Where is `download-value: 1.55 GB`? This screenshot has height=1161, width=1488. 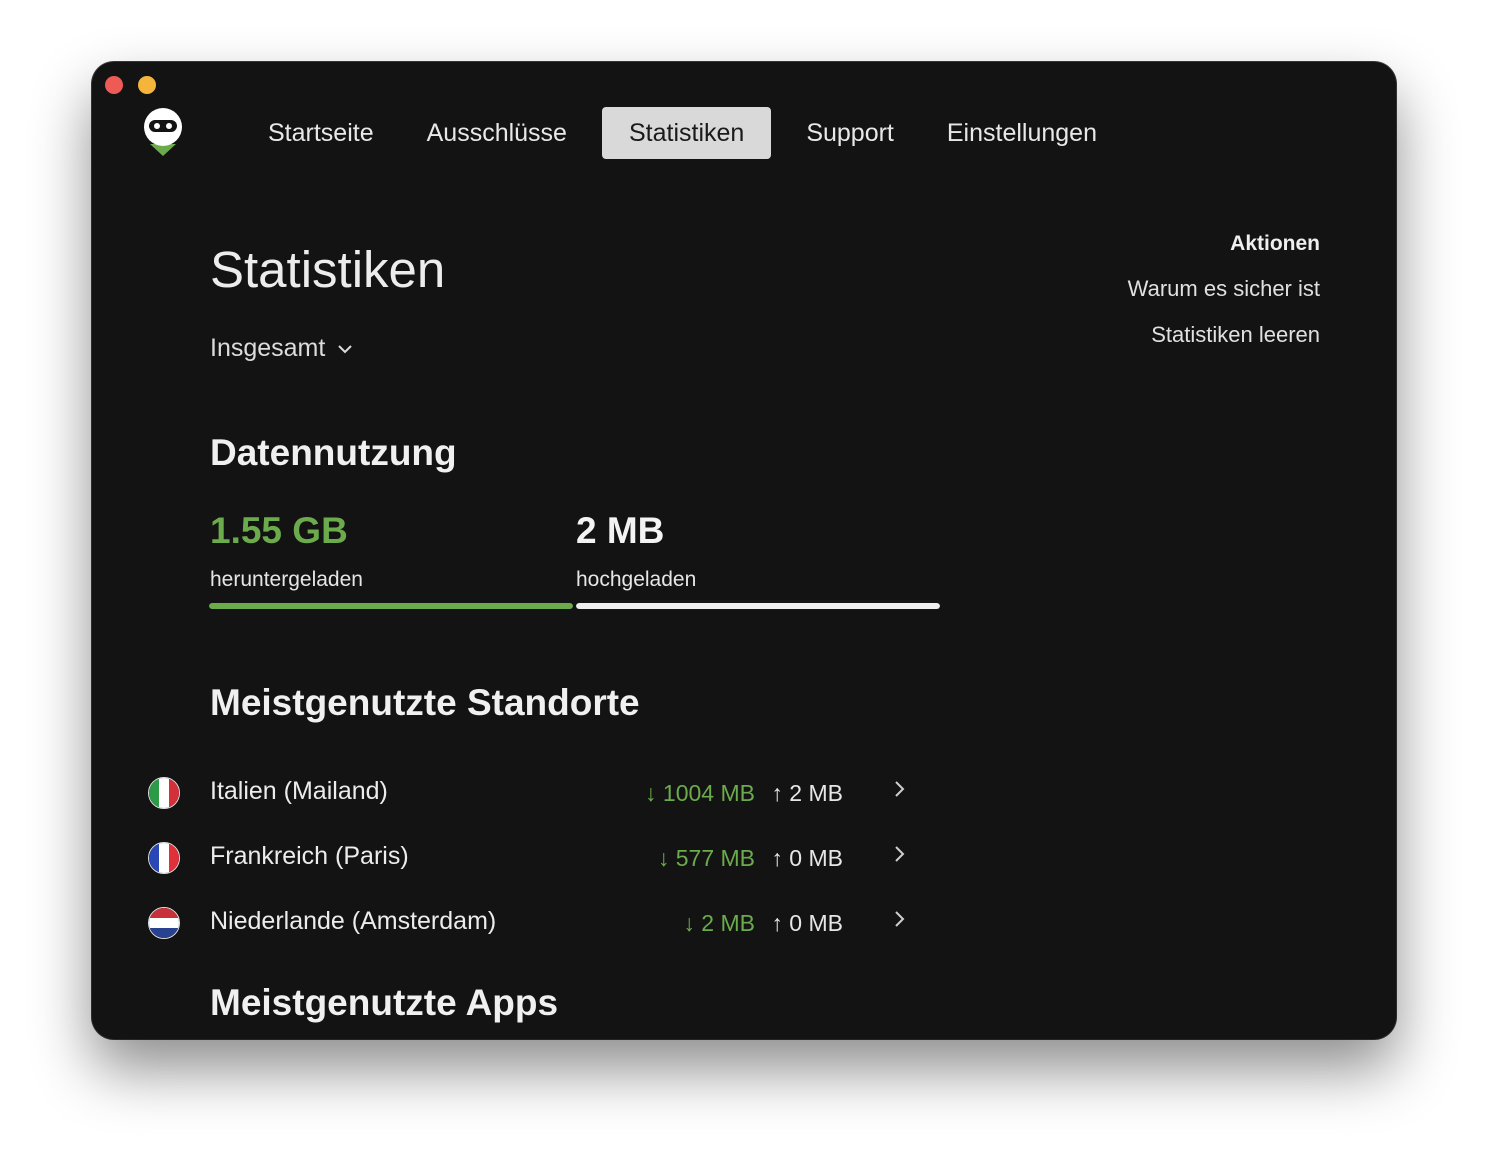
download-value: 1.55 GB is located at coordinates (279, 530).